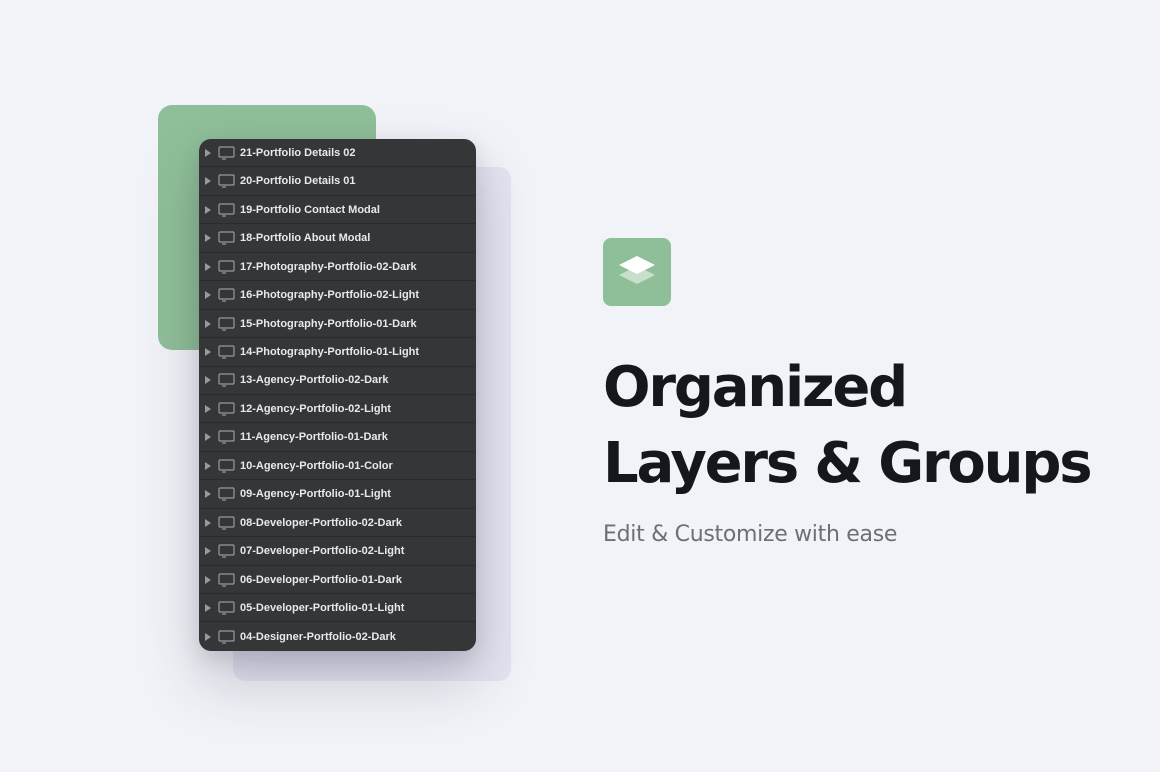  Describe the element at coordinates (321, 579) in the screenshot. I see `layer-label: 06-Developer-Portfolio-01-Dark` at that location.